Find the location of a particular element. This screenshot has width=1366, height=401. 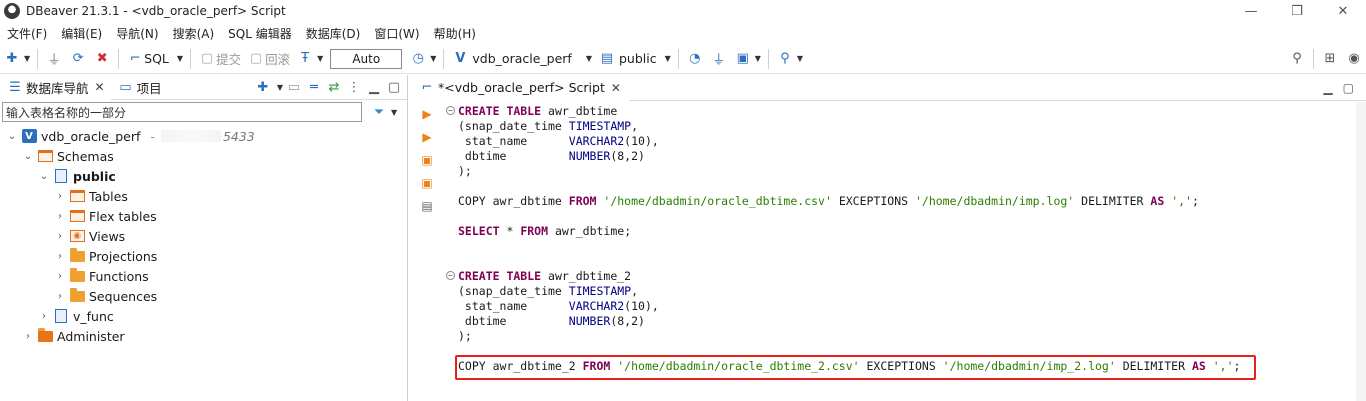

menu-database: 数据库(D) is located at coordinates (333, 33).